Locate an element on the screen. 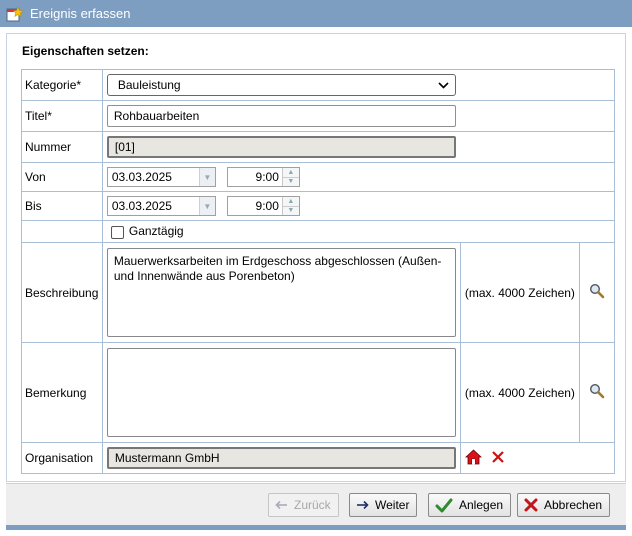 The image size is (632, 536). bis-label: Bis is located at coordinates (62, 206).